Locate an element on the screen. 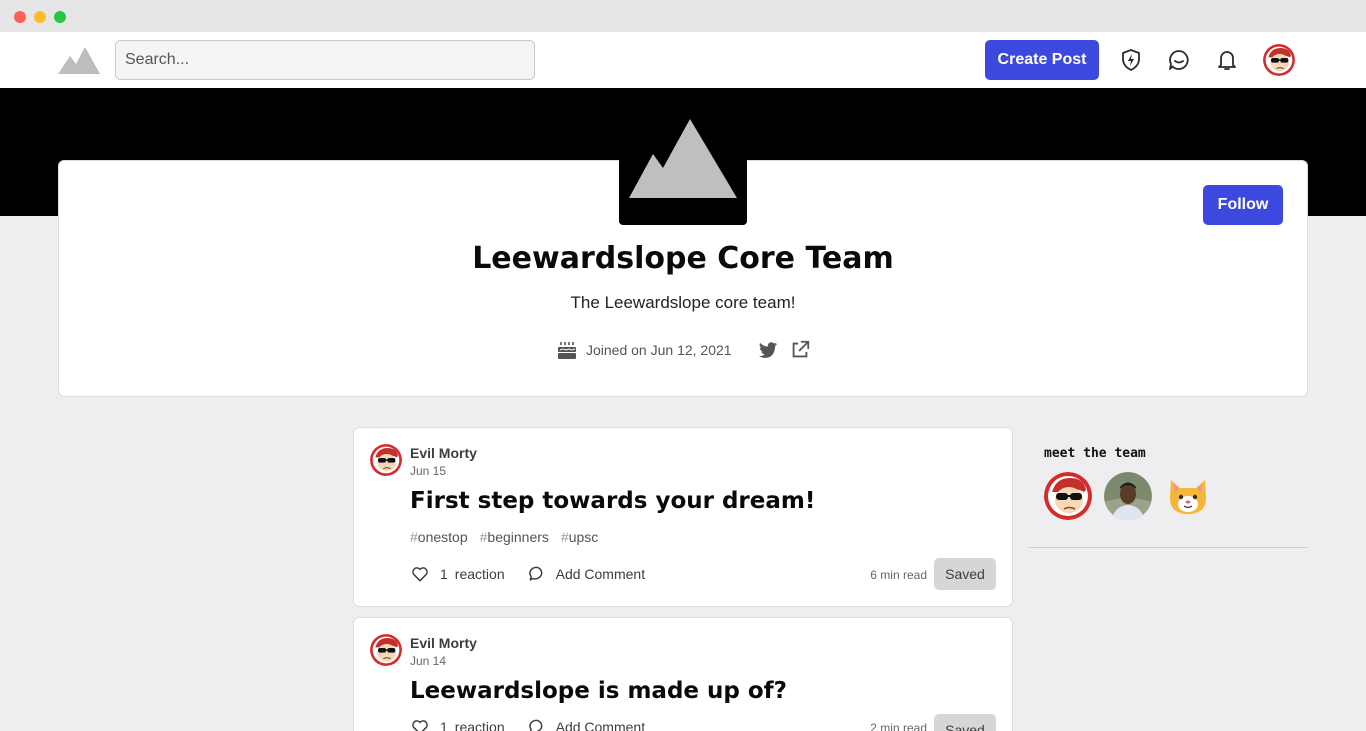 The image size is (1366, 731). mountain-logo-icon is located at coordinates (683, 158).